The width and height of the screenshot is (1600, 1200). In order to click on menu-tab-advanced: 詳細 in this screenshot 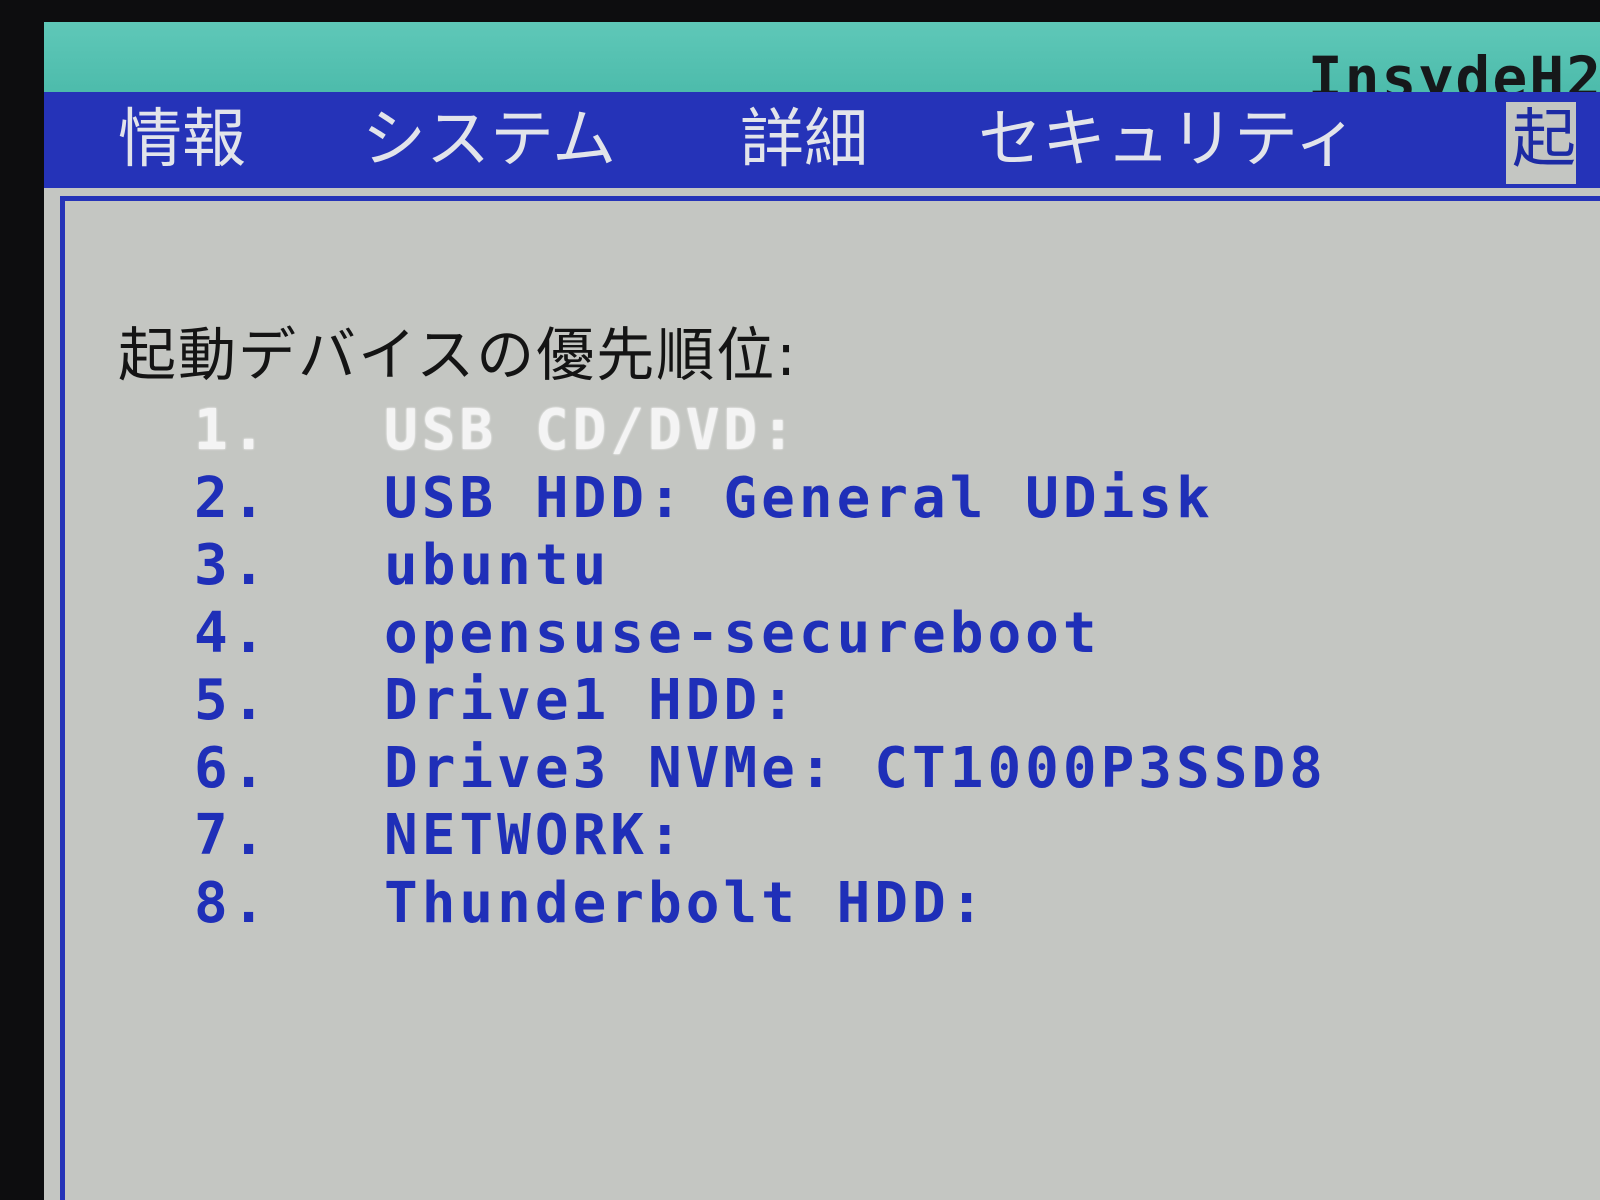, I will do `click(804, 140)`.